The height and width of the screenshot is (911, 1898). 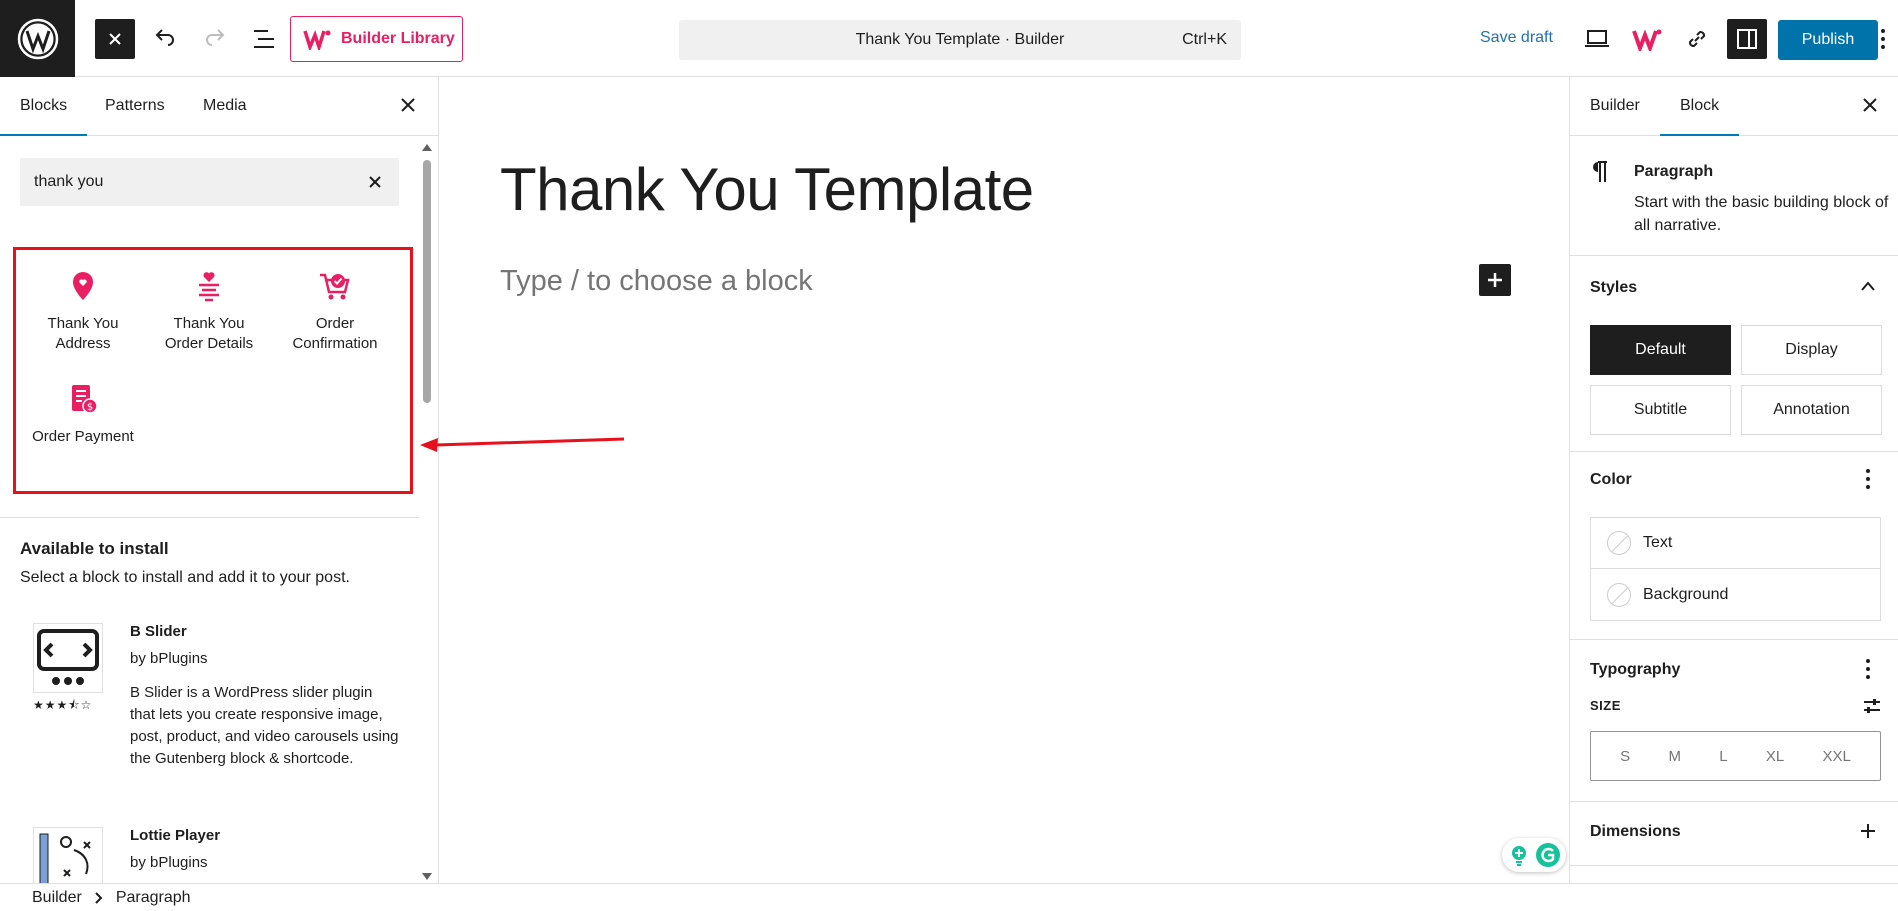 I want to click on block-label: Order, so click(x=335, y=323).